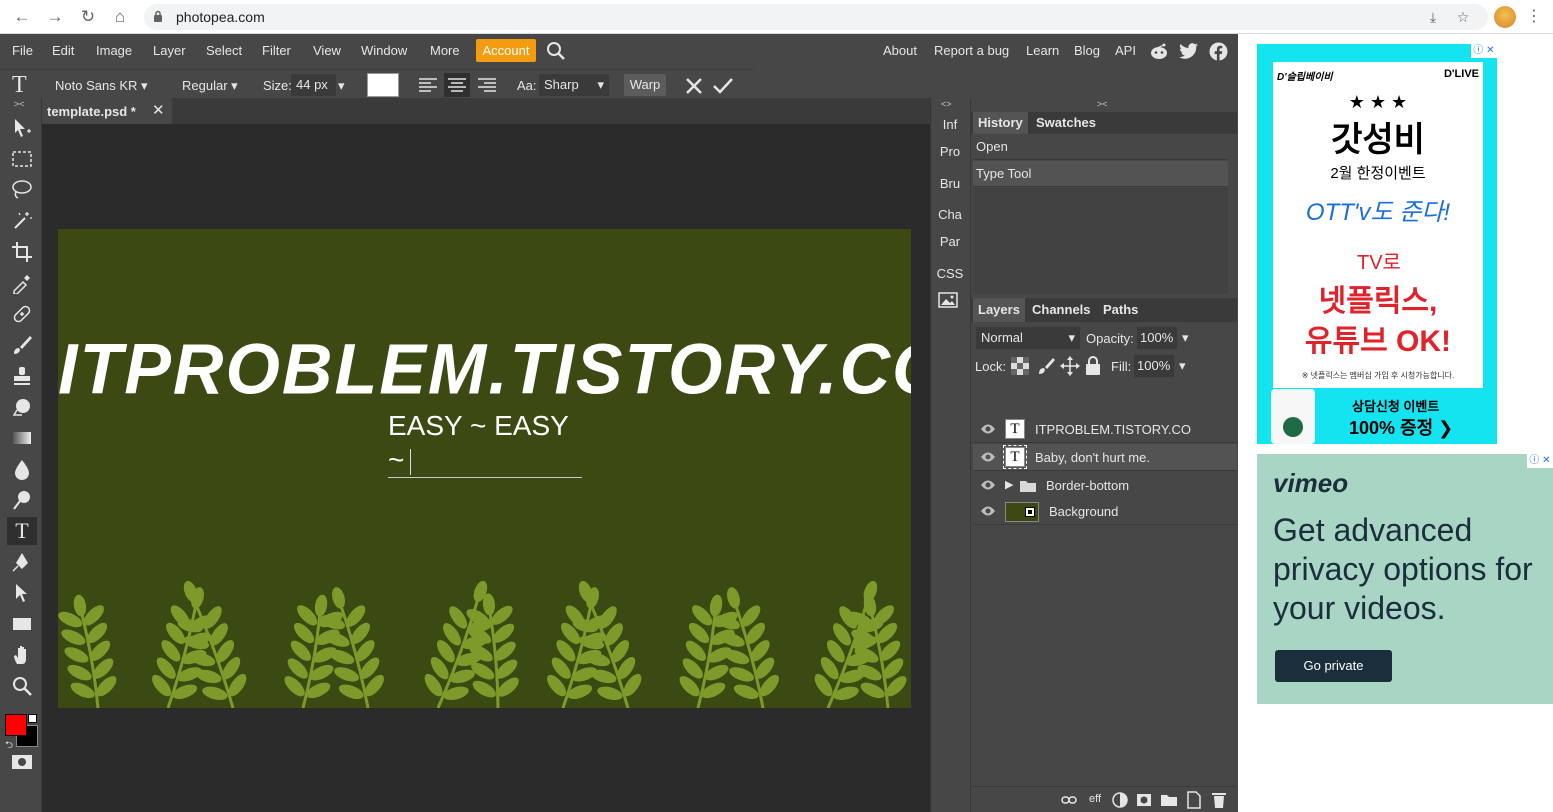  What do you see at coordinates (950, 214) in the screenshot?
I see `panel-character: Cha` at bounding box center [950, 214].